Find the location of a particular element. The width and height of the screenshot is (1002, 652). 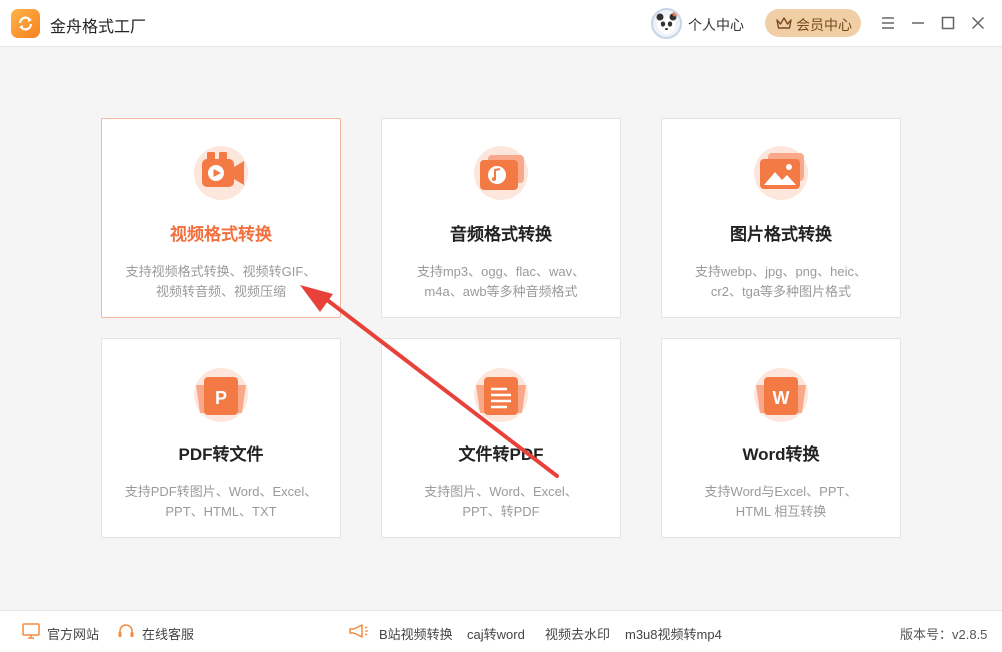

footer-link-m3u8-mp4: m3u8视频转mp4 is located at coordinates (673, 633).